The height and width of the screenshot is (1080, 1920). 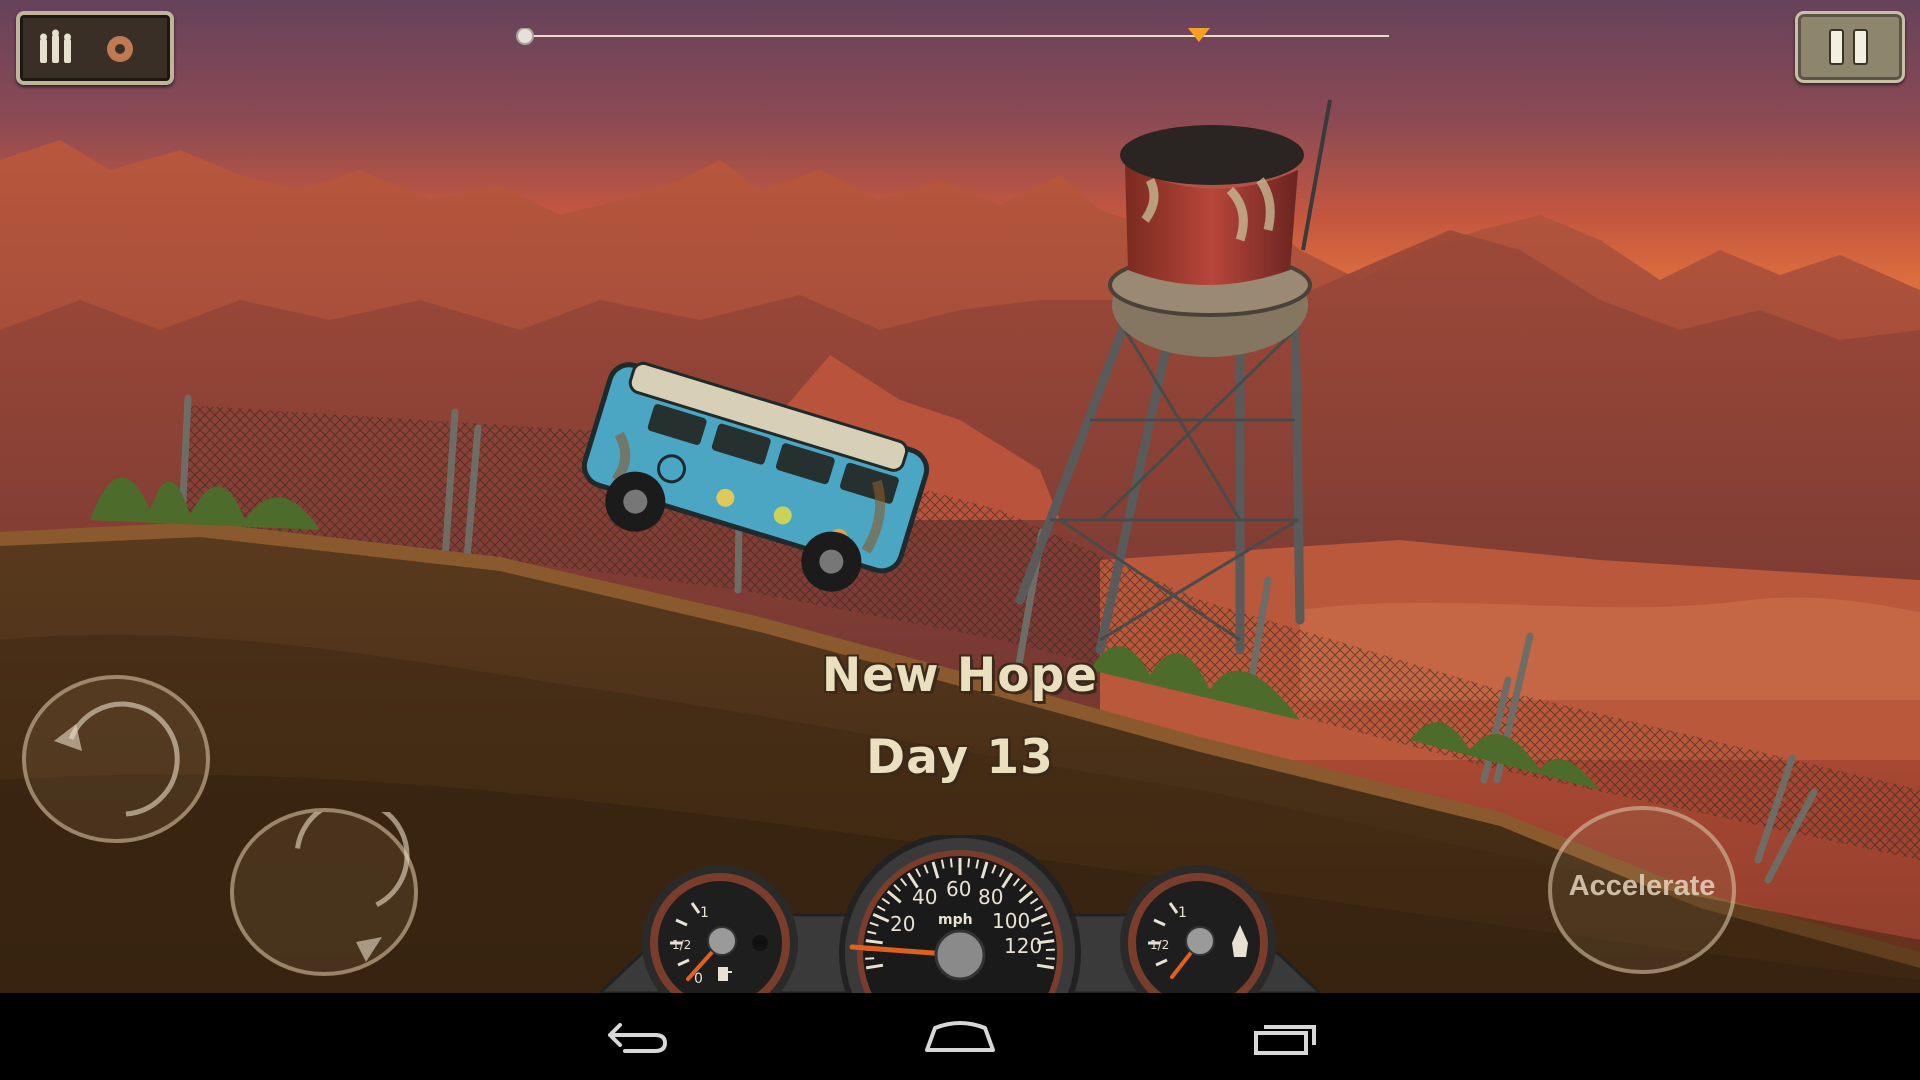 I want to click on pause-button, so click(x=1850, y=47).